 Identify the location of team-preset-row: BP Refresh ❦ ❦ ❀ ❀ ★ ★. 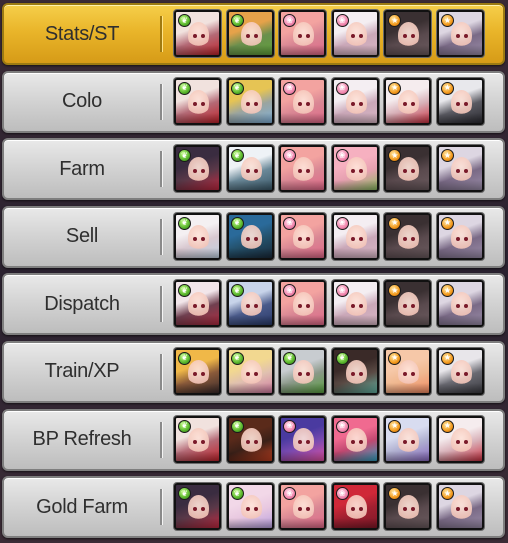
(253, 439).